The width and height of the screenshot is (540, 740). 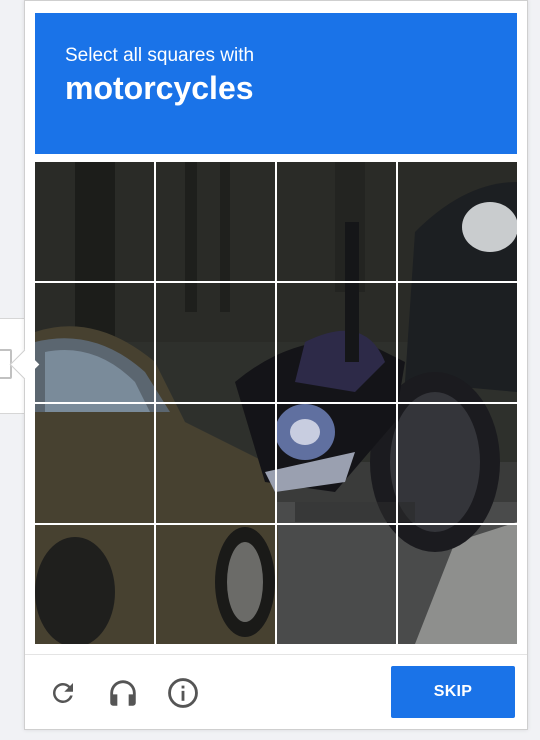 I want to click on image-tile-r3-c1, so click(x=94, y=463).